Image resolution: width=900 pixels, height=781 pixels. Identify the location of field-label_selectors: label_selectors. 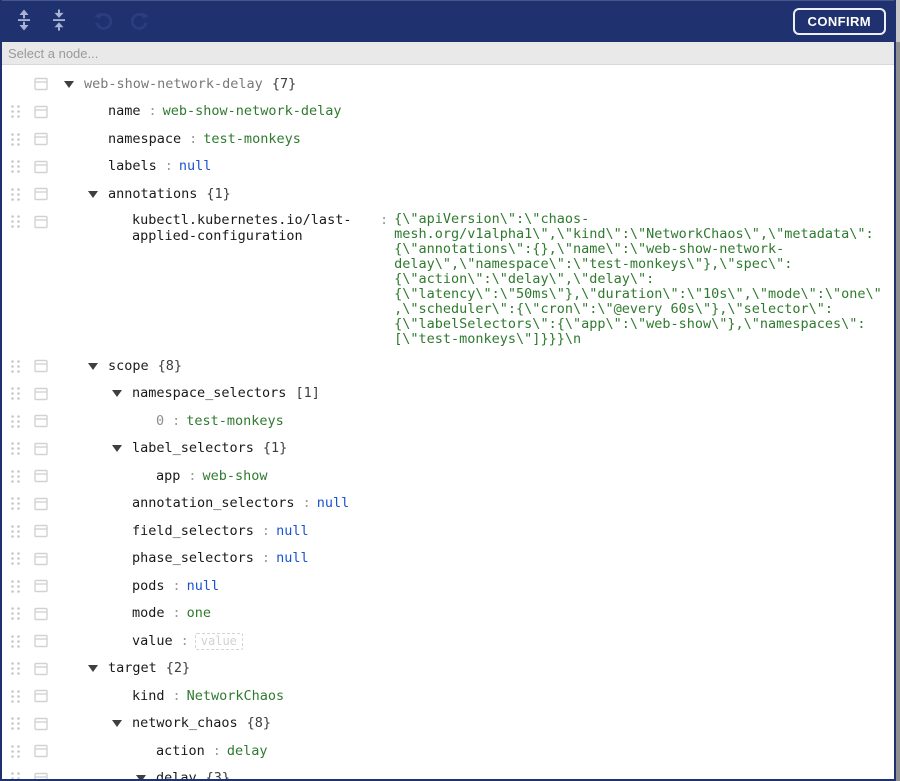
(193, 448).